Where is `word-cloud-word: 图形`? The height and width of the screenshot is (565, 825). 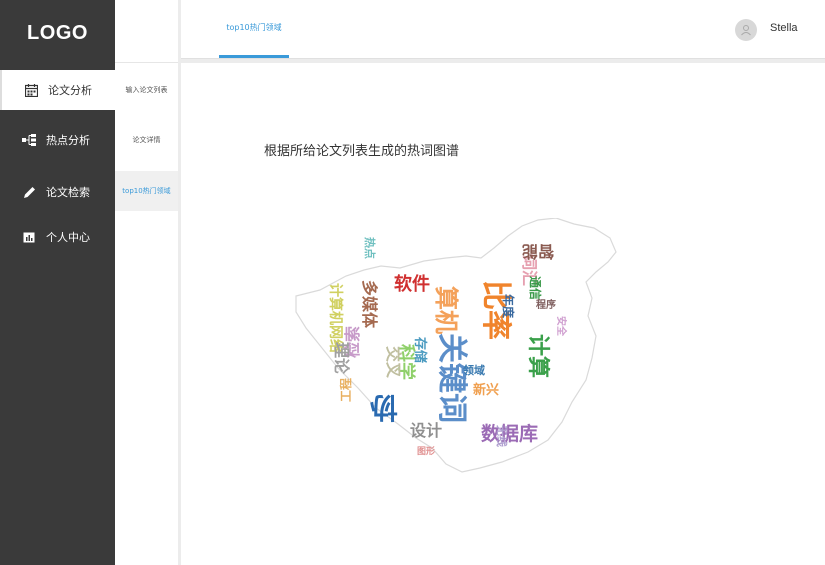
word-cloud-word: 图形 is located at coordinates (426, 451).